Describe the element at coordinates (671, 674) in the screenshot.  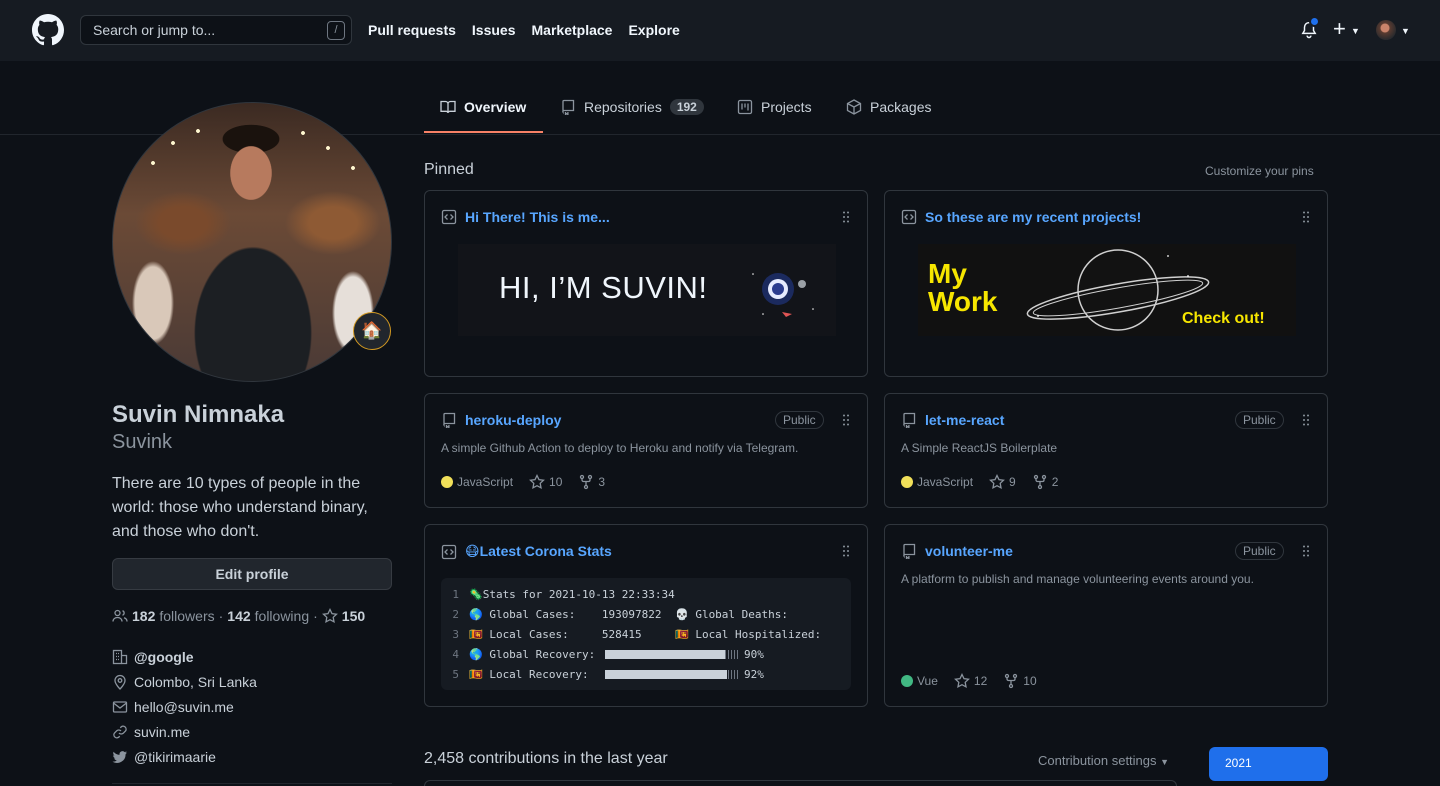
I see `progress-bar-local` at that location.